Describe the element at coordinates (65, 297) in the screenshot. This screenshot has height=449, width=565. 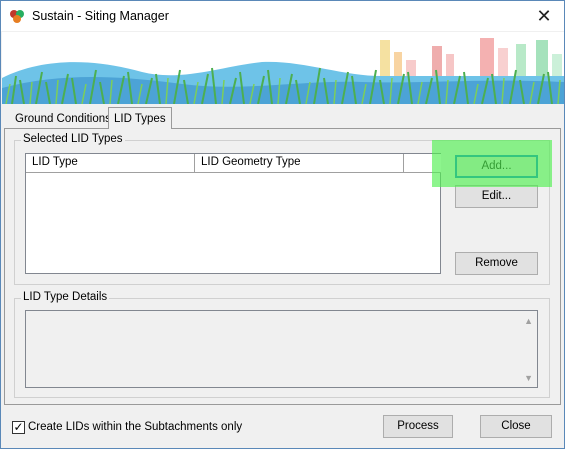
I see `lid-type-details-label: LID Type Details` at that location.